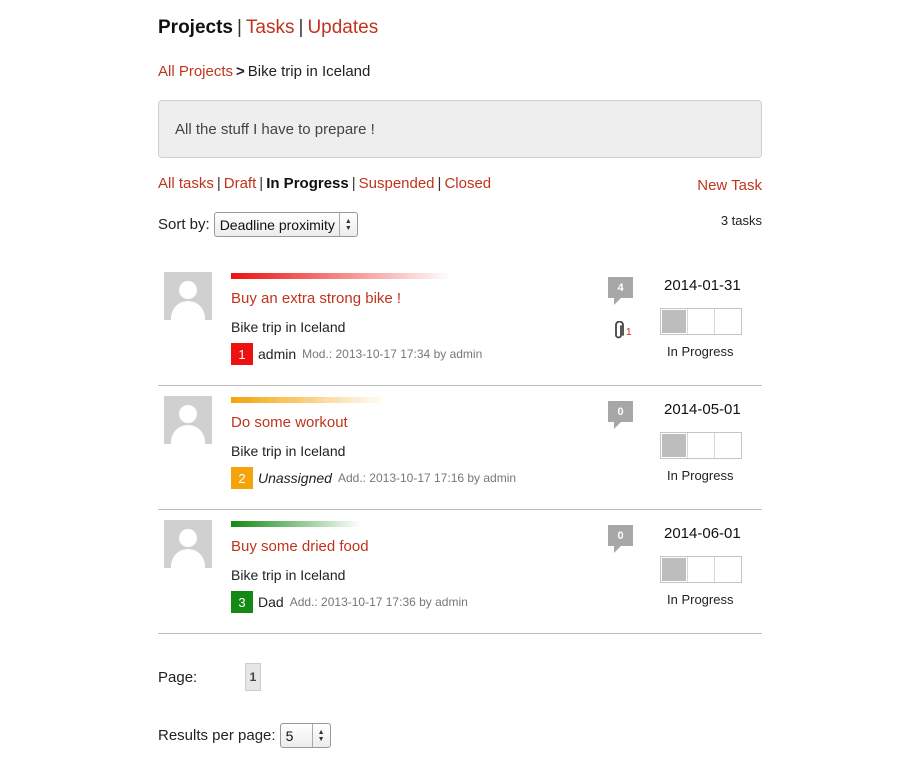 The width and height of the screenshot is (920, 772). Describe the element at coordinates (305, 735) in the screenshot. I see `results-per-page-select: 5 ▲ ▼` at that location.